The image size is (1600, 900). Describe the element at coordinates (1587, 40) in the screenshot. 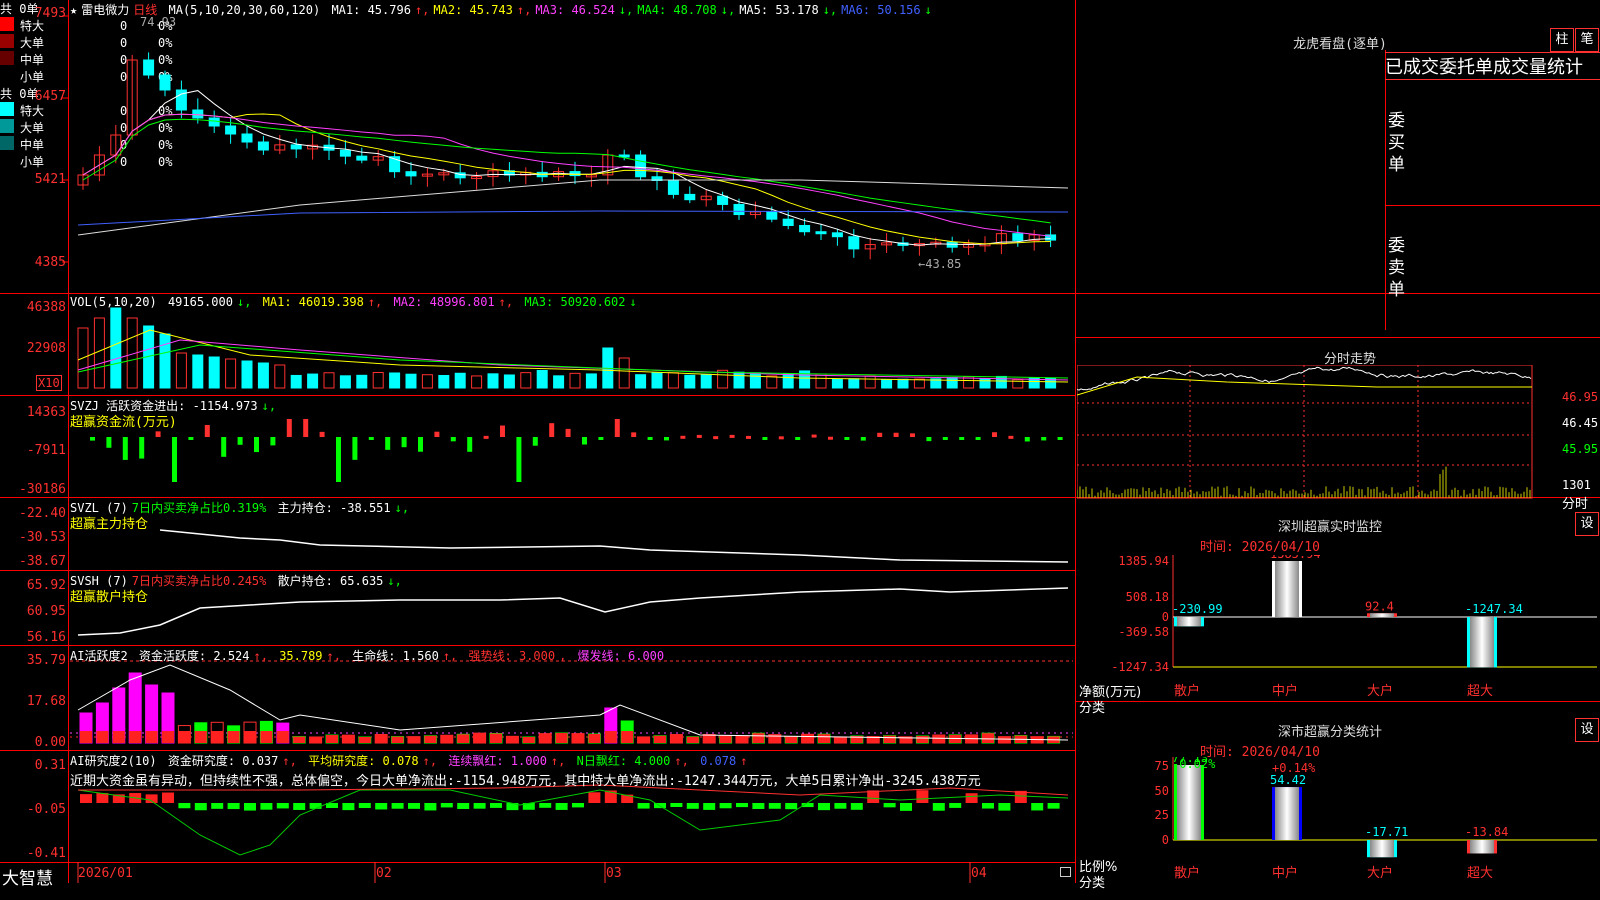

I see `tick-mode-button: 笔` at that location.